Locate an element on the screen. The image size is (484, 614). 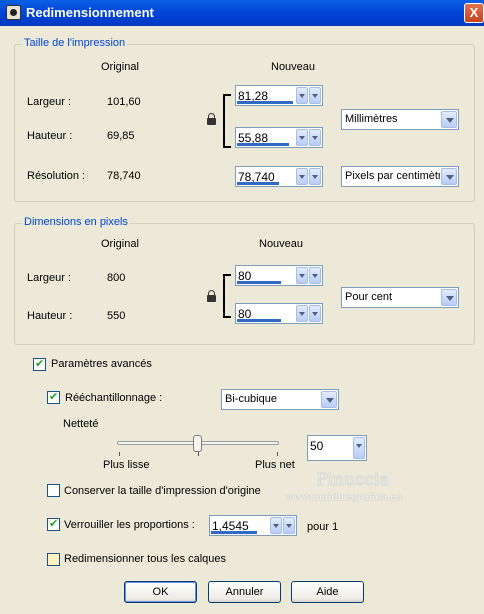
sharpness-spinbox: 50 is located at coordinates (337, 448).